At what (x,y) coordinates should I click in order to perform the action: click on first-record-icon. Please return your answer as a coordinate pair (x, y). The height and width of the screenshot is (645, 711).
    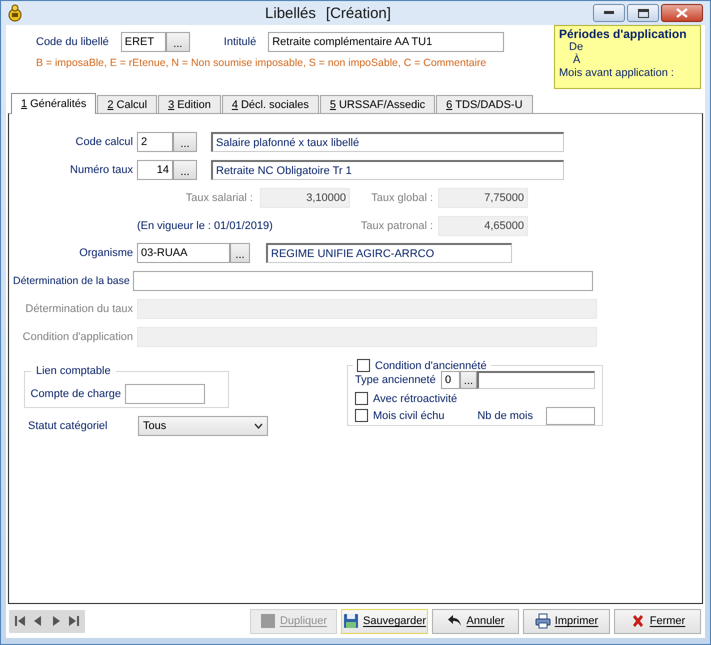
    Looking at the image, I should click on (20, 621).